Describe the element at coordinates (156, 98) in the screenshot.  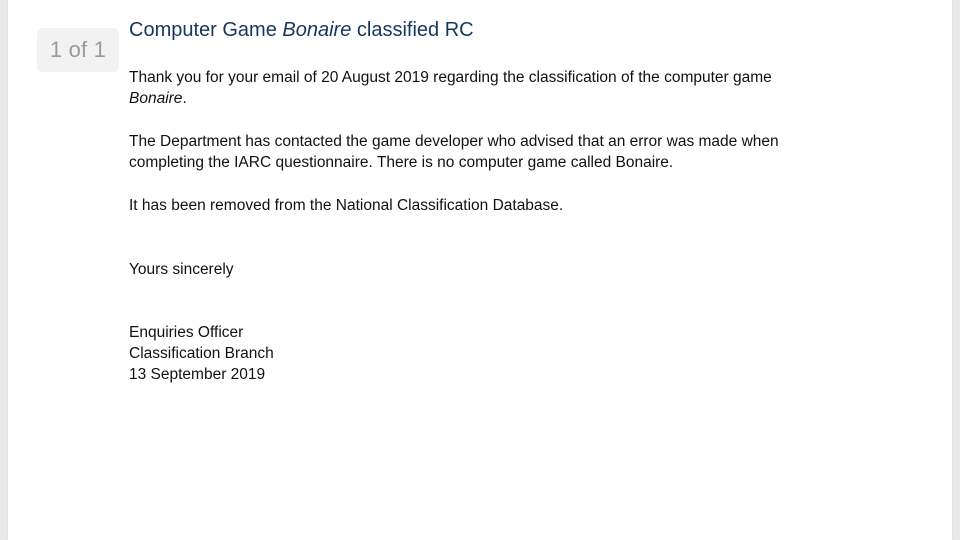
I see `paragraph-game-name: Bonaire` at that location.